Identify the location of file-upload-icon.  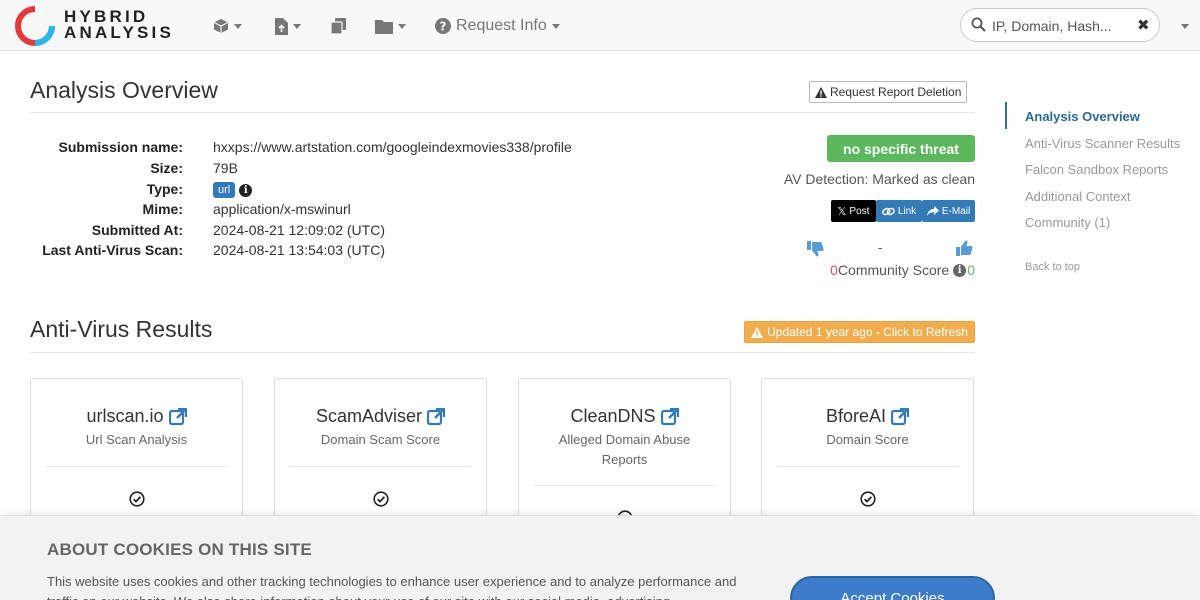
(281, 26).